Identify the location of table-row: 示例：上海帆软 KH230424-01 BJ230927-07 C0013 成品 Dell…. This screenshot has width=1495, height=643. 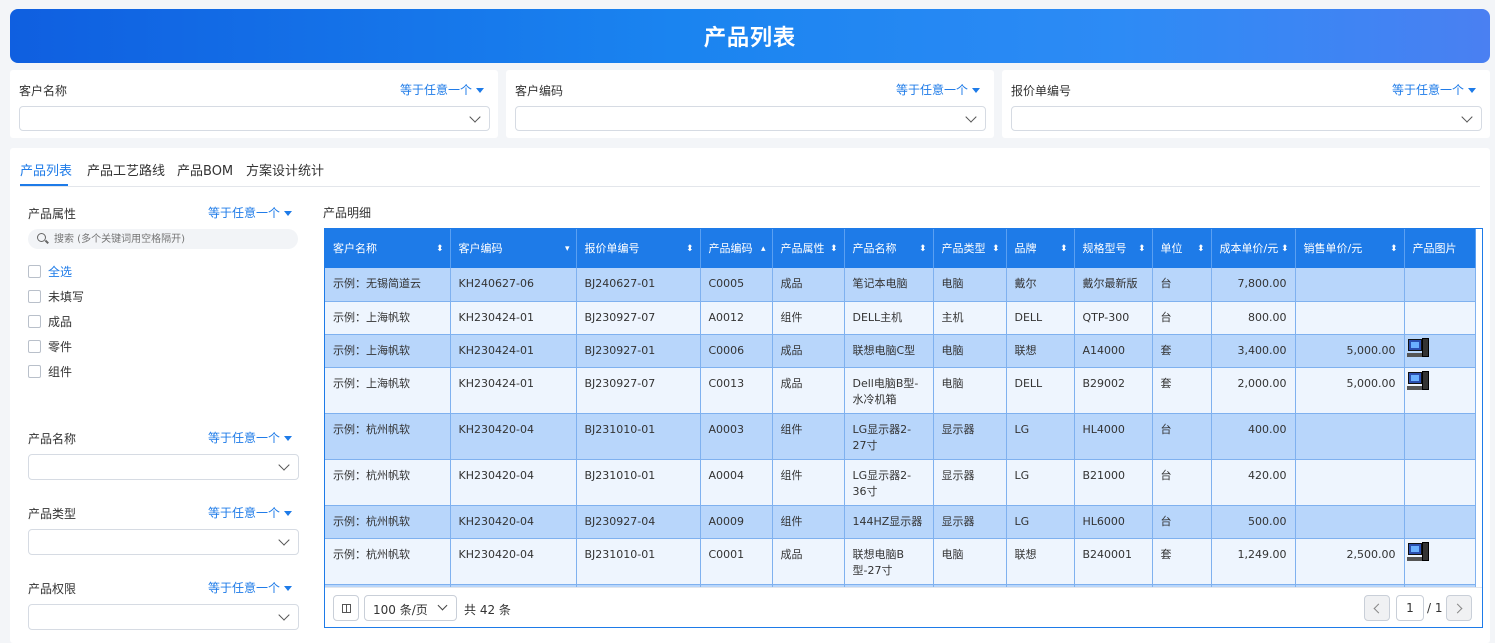
(900, 390).